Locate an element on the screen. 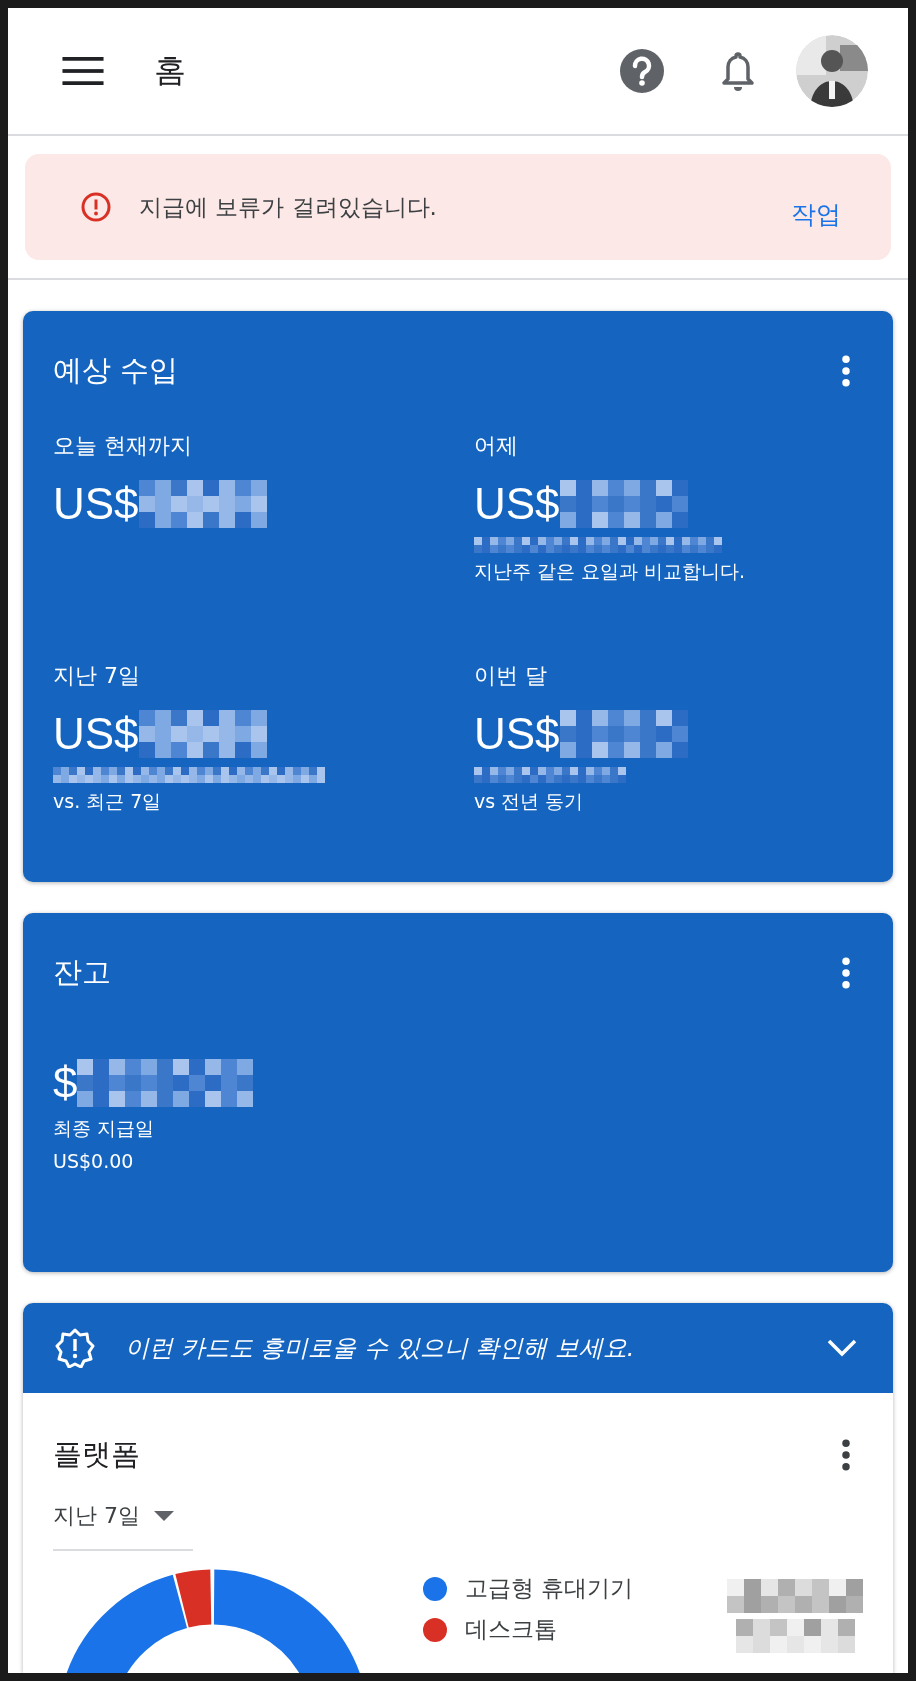 The height and width of the screenshot is (1681, 916). metric-label: 어제 is located at coordinates (496, 446).